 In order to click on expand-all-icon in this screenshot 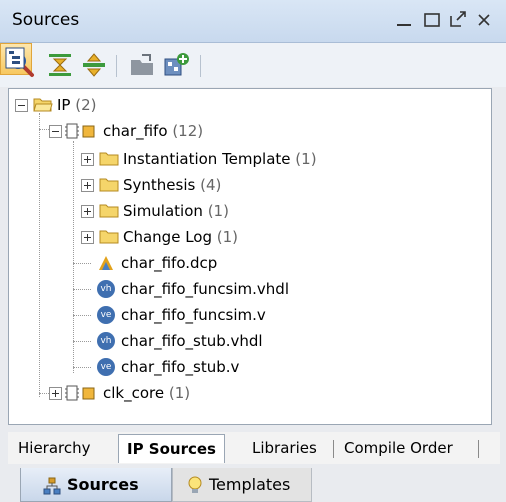, I will do `click(94, 65)`.